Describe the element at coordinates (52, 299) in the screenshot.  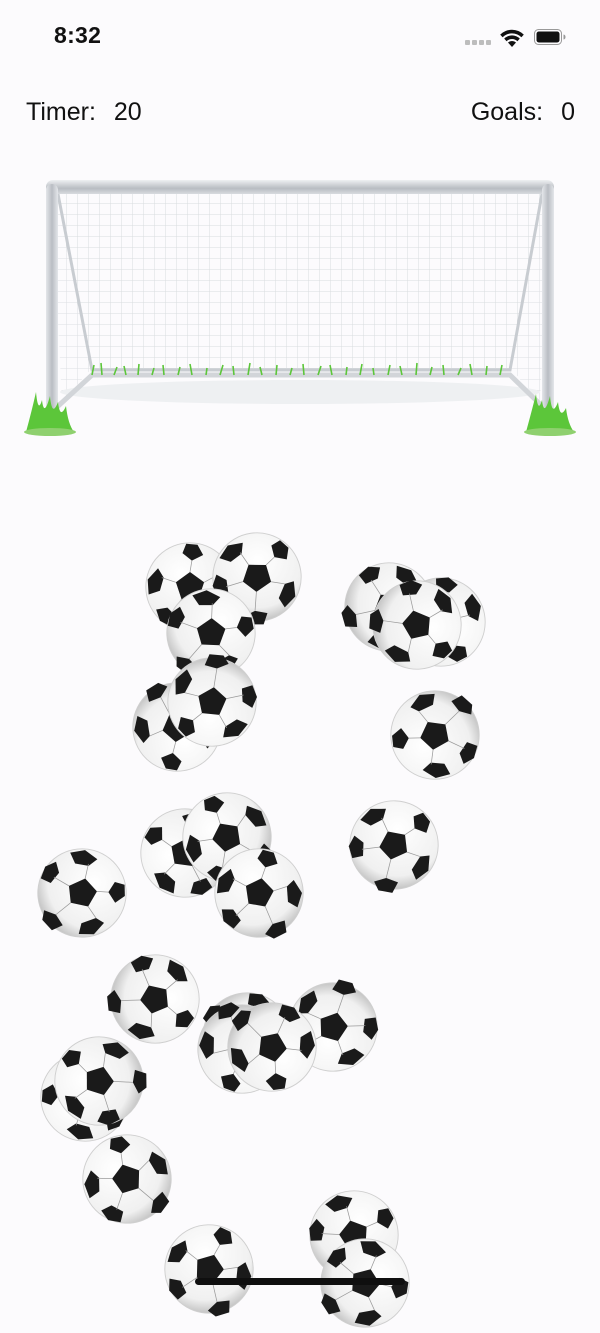
I see `goal-left-post` at that location.